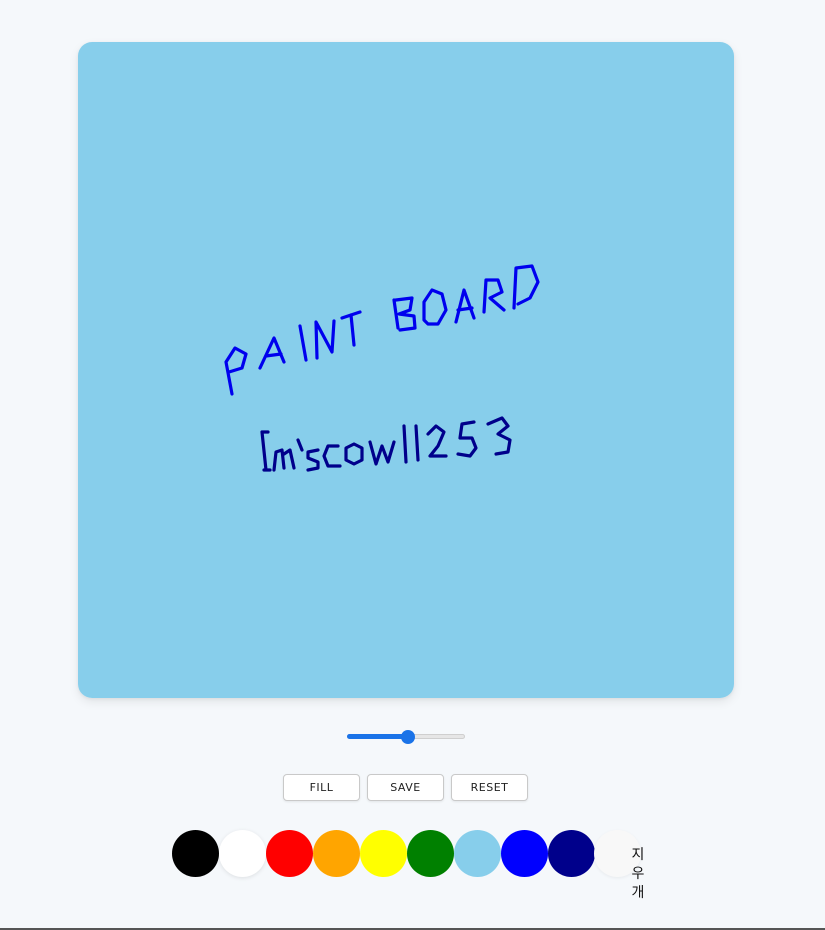 The width and height of the screenshot is (825, 930). I want to click on color-swatch-navy, so click(571, 853).